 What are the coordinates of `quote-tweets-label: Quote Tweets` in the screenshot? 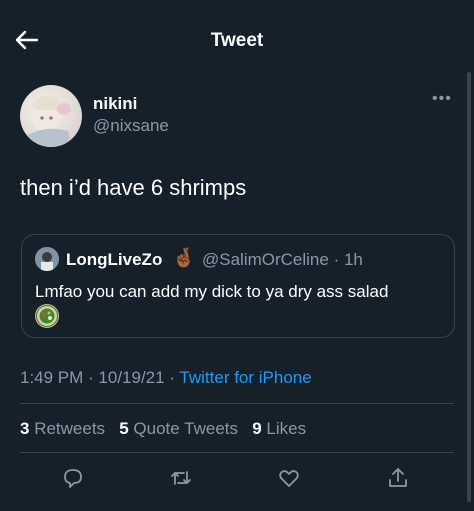 It's located at (183, 428).